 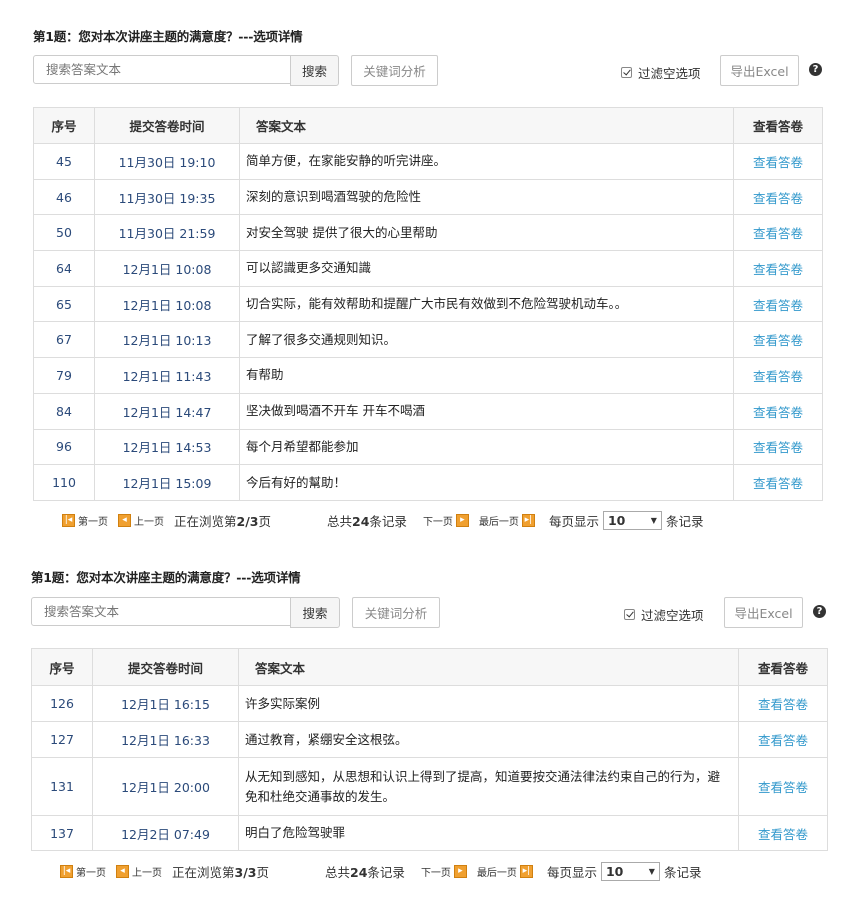 I want to click on checkbox-icon, so click(x=629, y=614).